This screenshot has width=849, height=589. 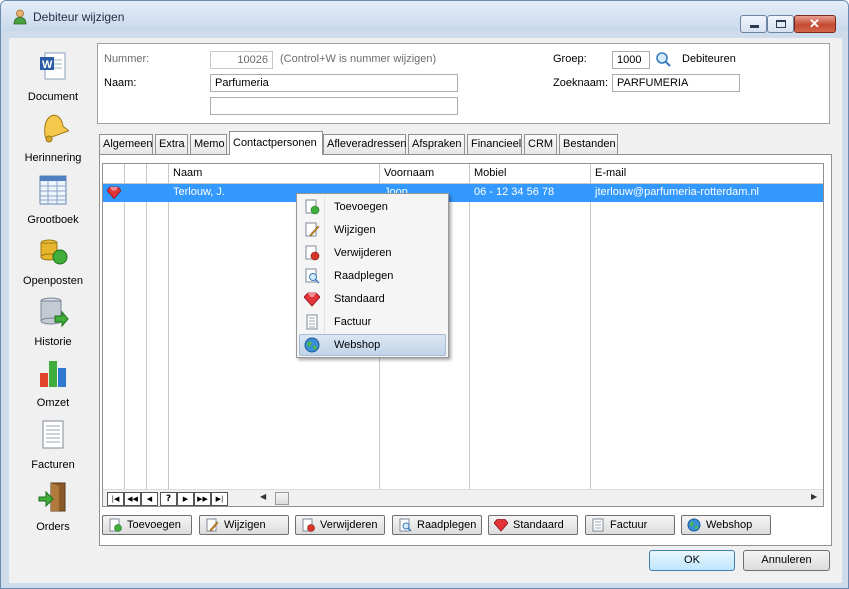 What do you see at coordinates (53, 434) in the screenshot?
I see `invoice-icon` at bounding box center [53, 434].